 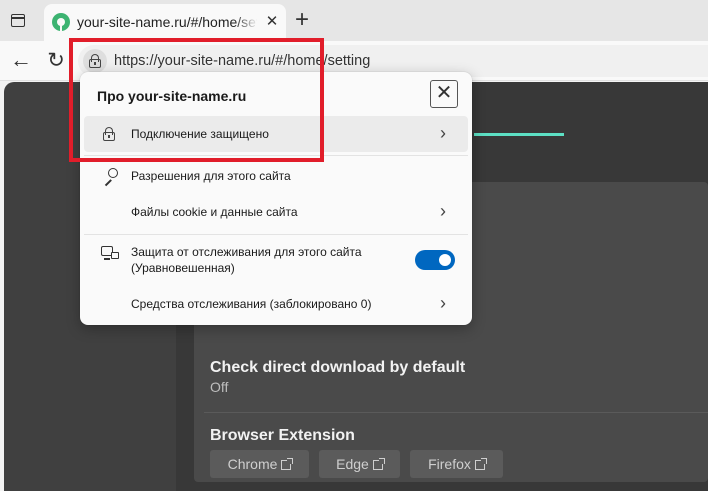 I want to click on back-button: ←, so click(x=21, y=61).